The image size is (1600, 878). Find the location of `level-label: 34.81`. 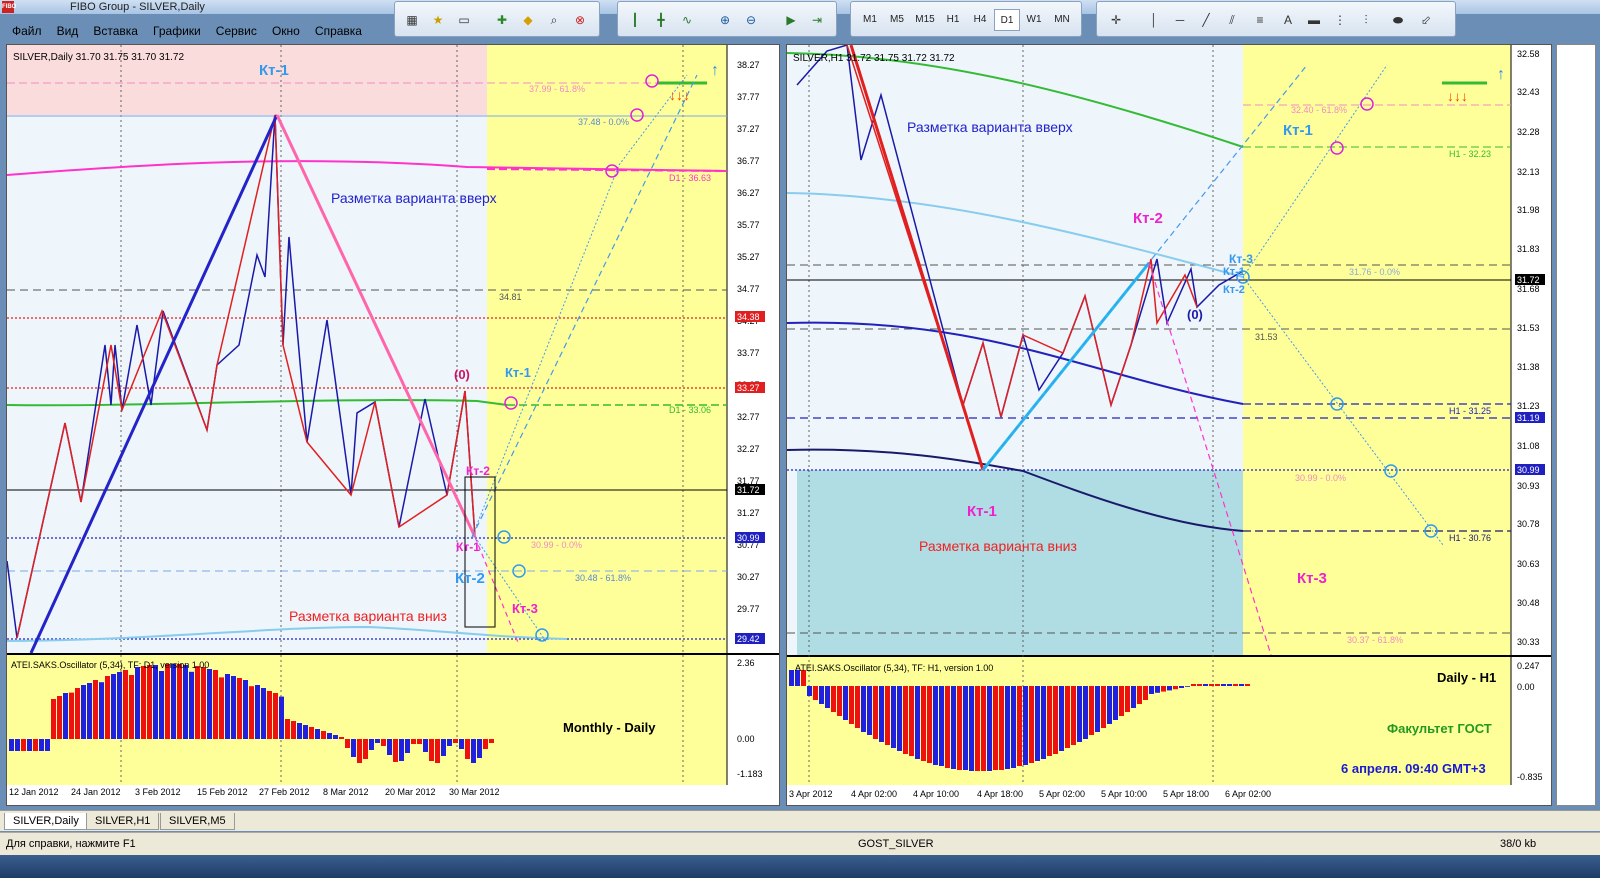

level-label: 34.81 is located at coordinates (510, 297).